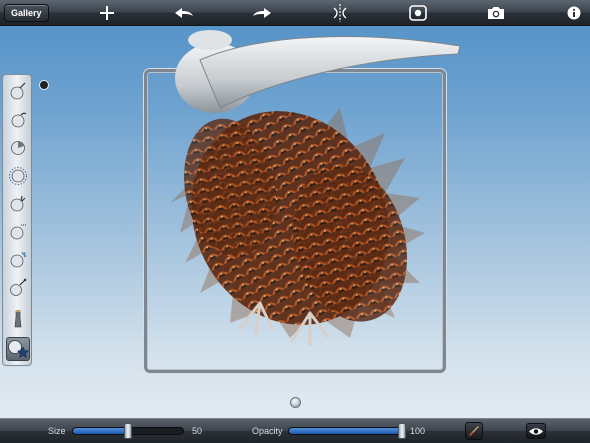 This screenshot has height=443, width=590. I want to click on opacity-slider, so click(345, 431).